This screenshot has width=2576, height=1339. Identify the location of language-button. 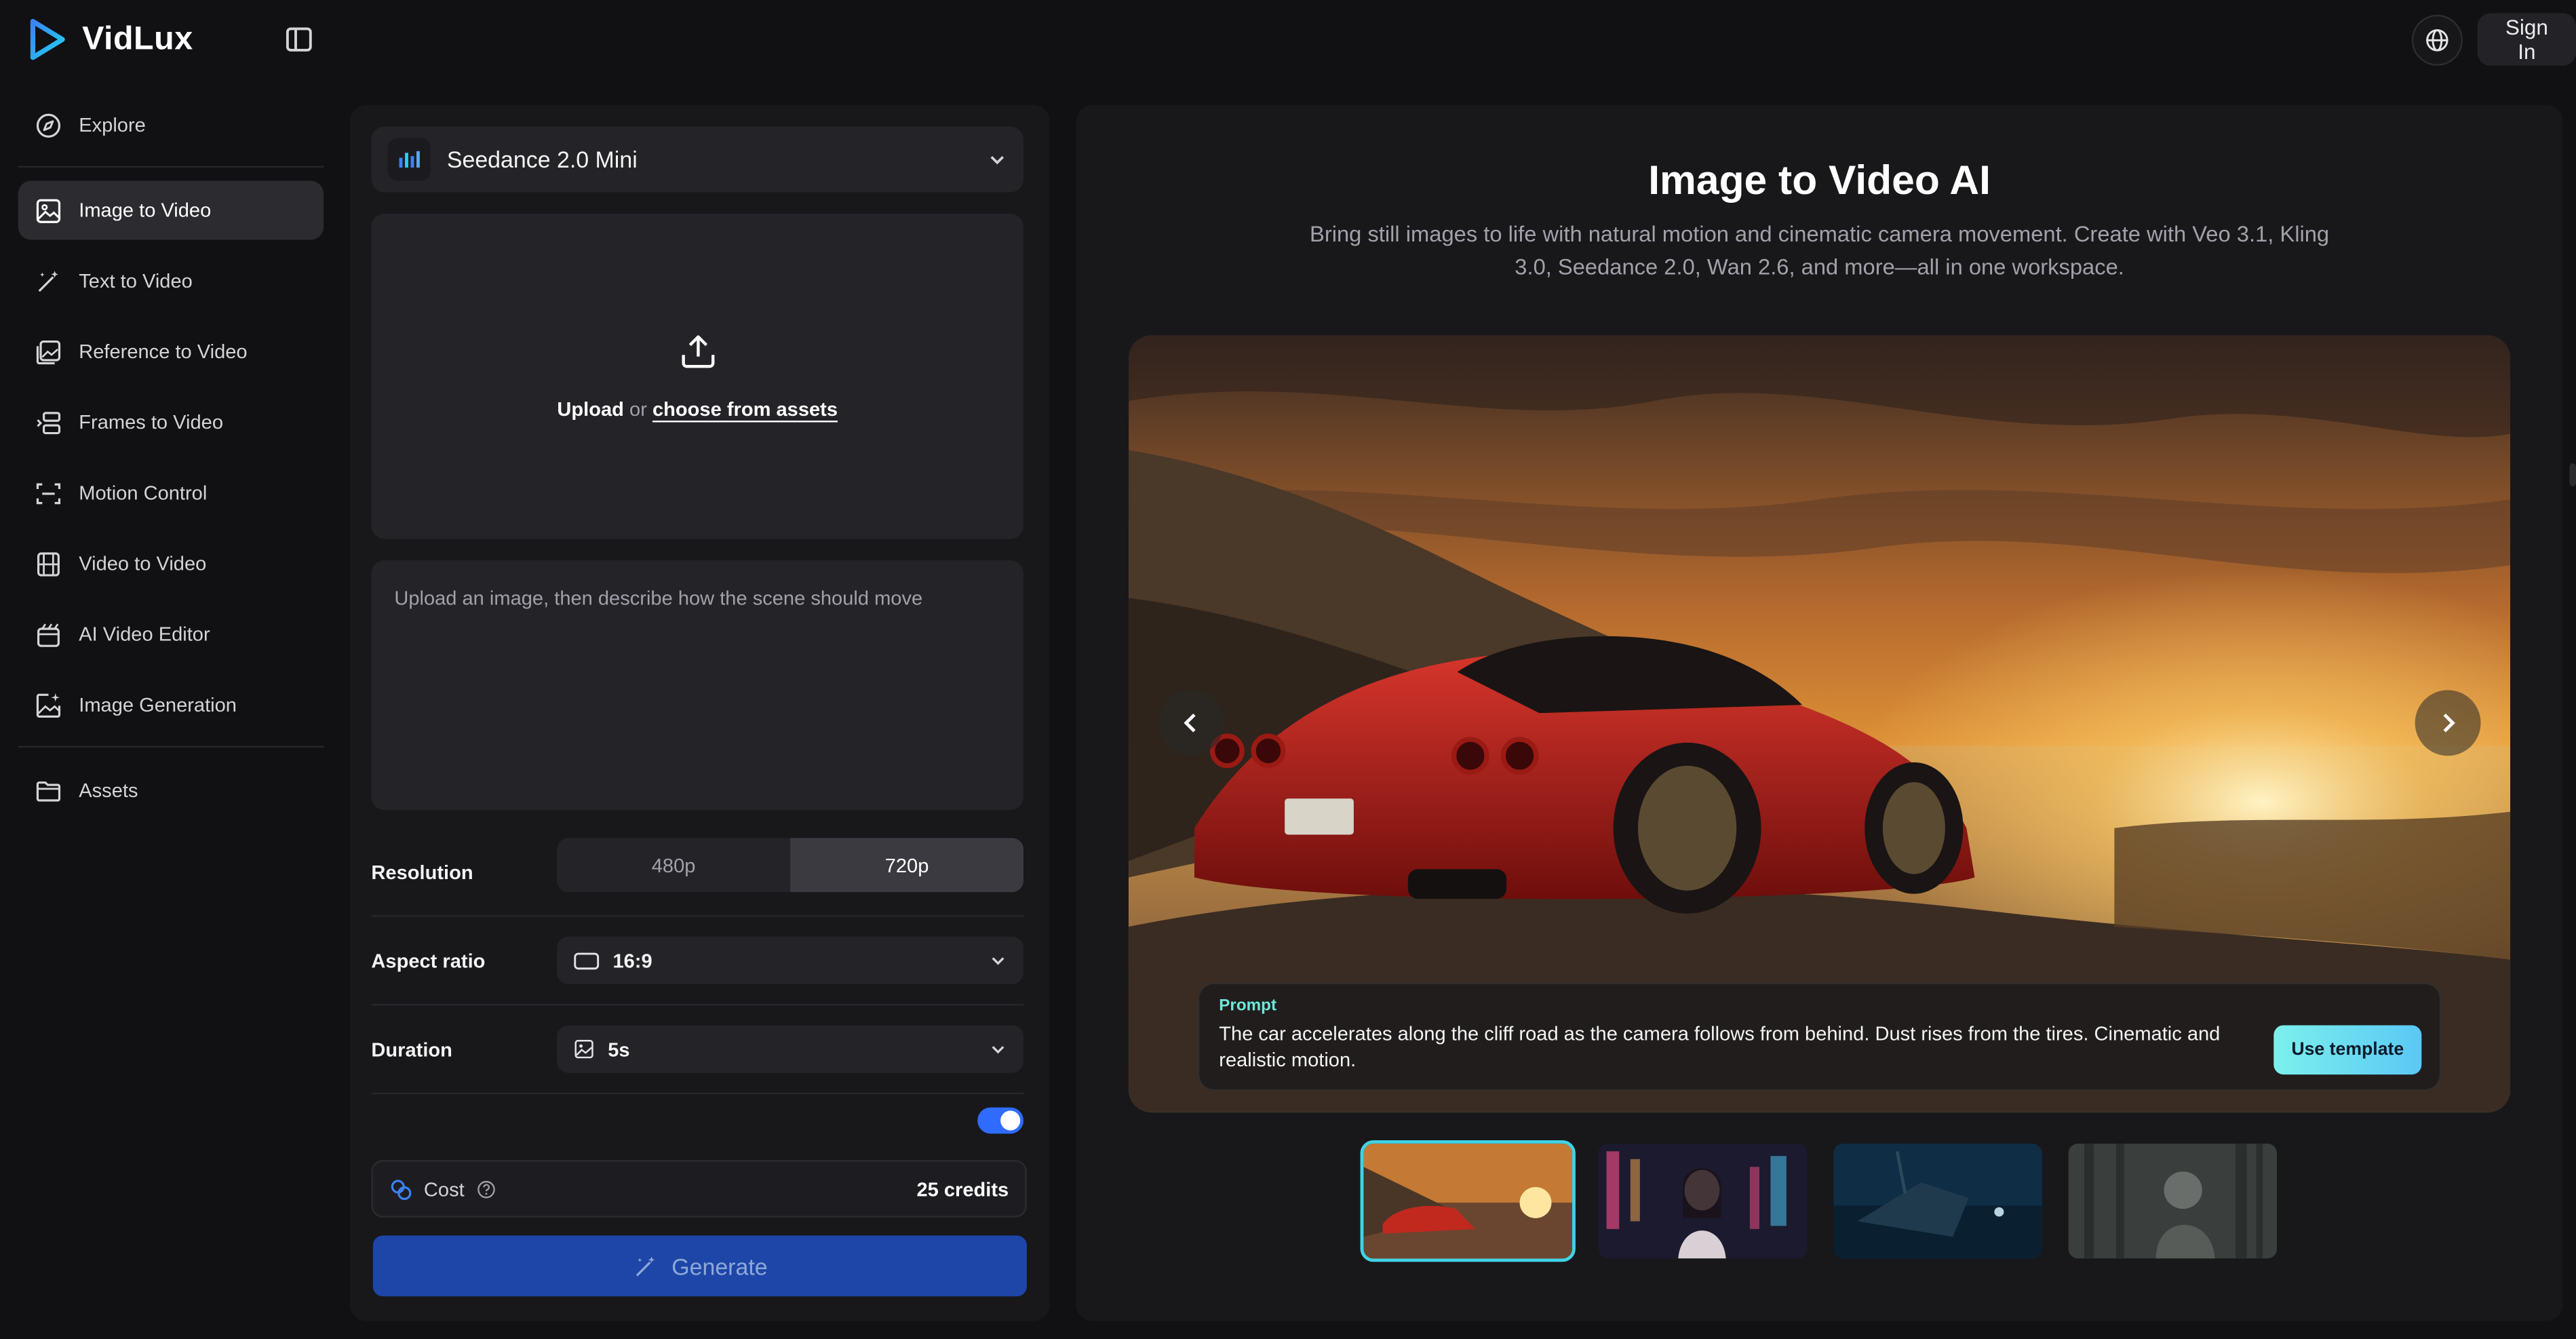
(2437, 40).